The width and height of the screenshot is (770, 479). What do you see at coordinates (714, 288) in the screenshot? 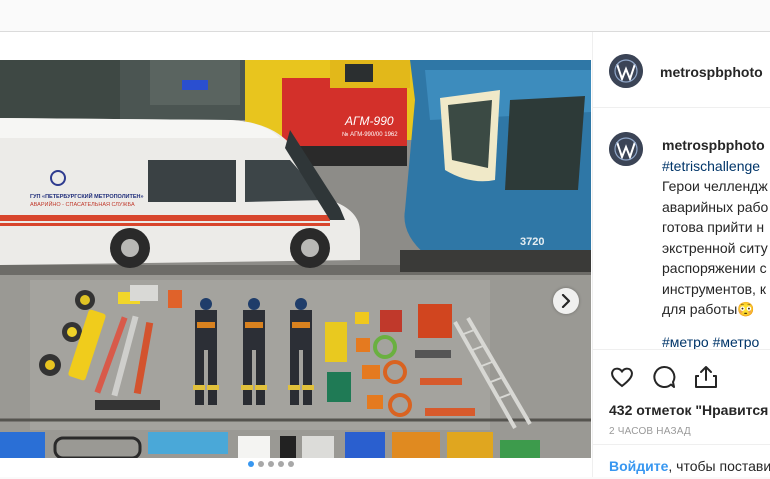
I see `caption-line: инструментов, к` at bounding box center [714, 288].